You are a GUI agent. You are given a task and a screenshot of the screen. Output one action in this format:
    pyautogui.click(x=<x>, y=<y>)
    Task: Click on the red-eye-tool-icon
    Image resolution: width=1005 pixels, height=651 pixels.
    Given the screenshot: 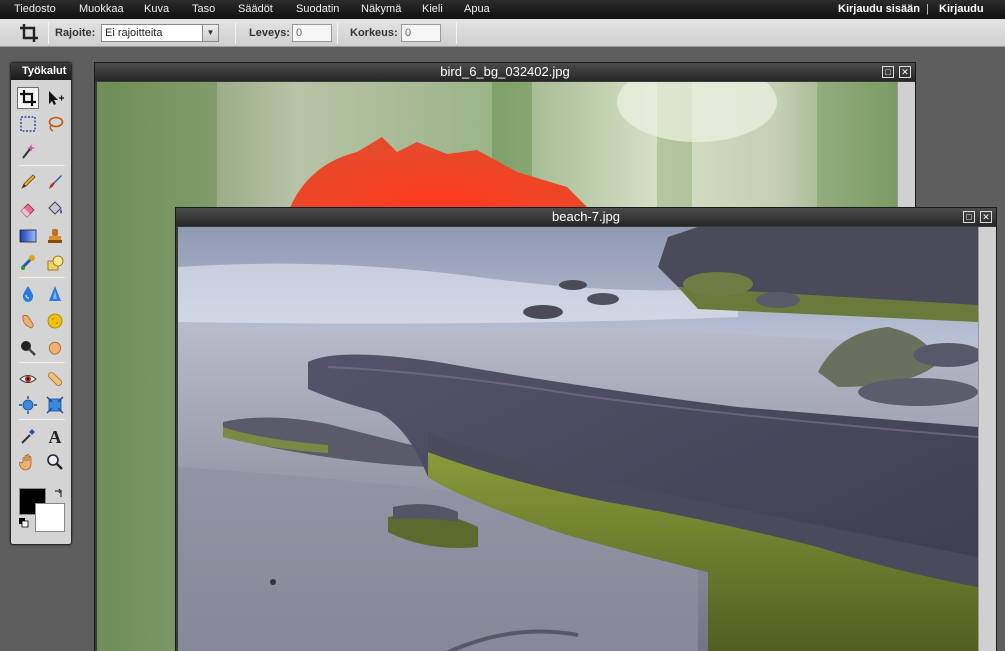 What is the action you would take?
    pyautogui.click(x=28, y=379)
    